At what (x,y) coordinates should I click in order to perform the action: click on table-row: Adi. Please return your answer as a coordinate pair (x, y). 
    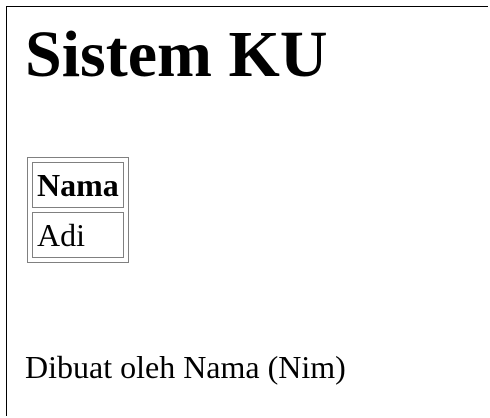
    Looking at the image, I should click on (78, 235).